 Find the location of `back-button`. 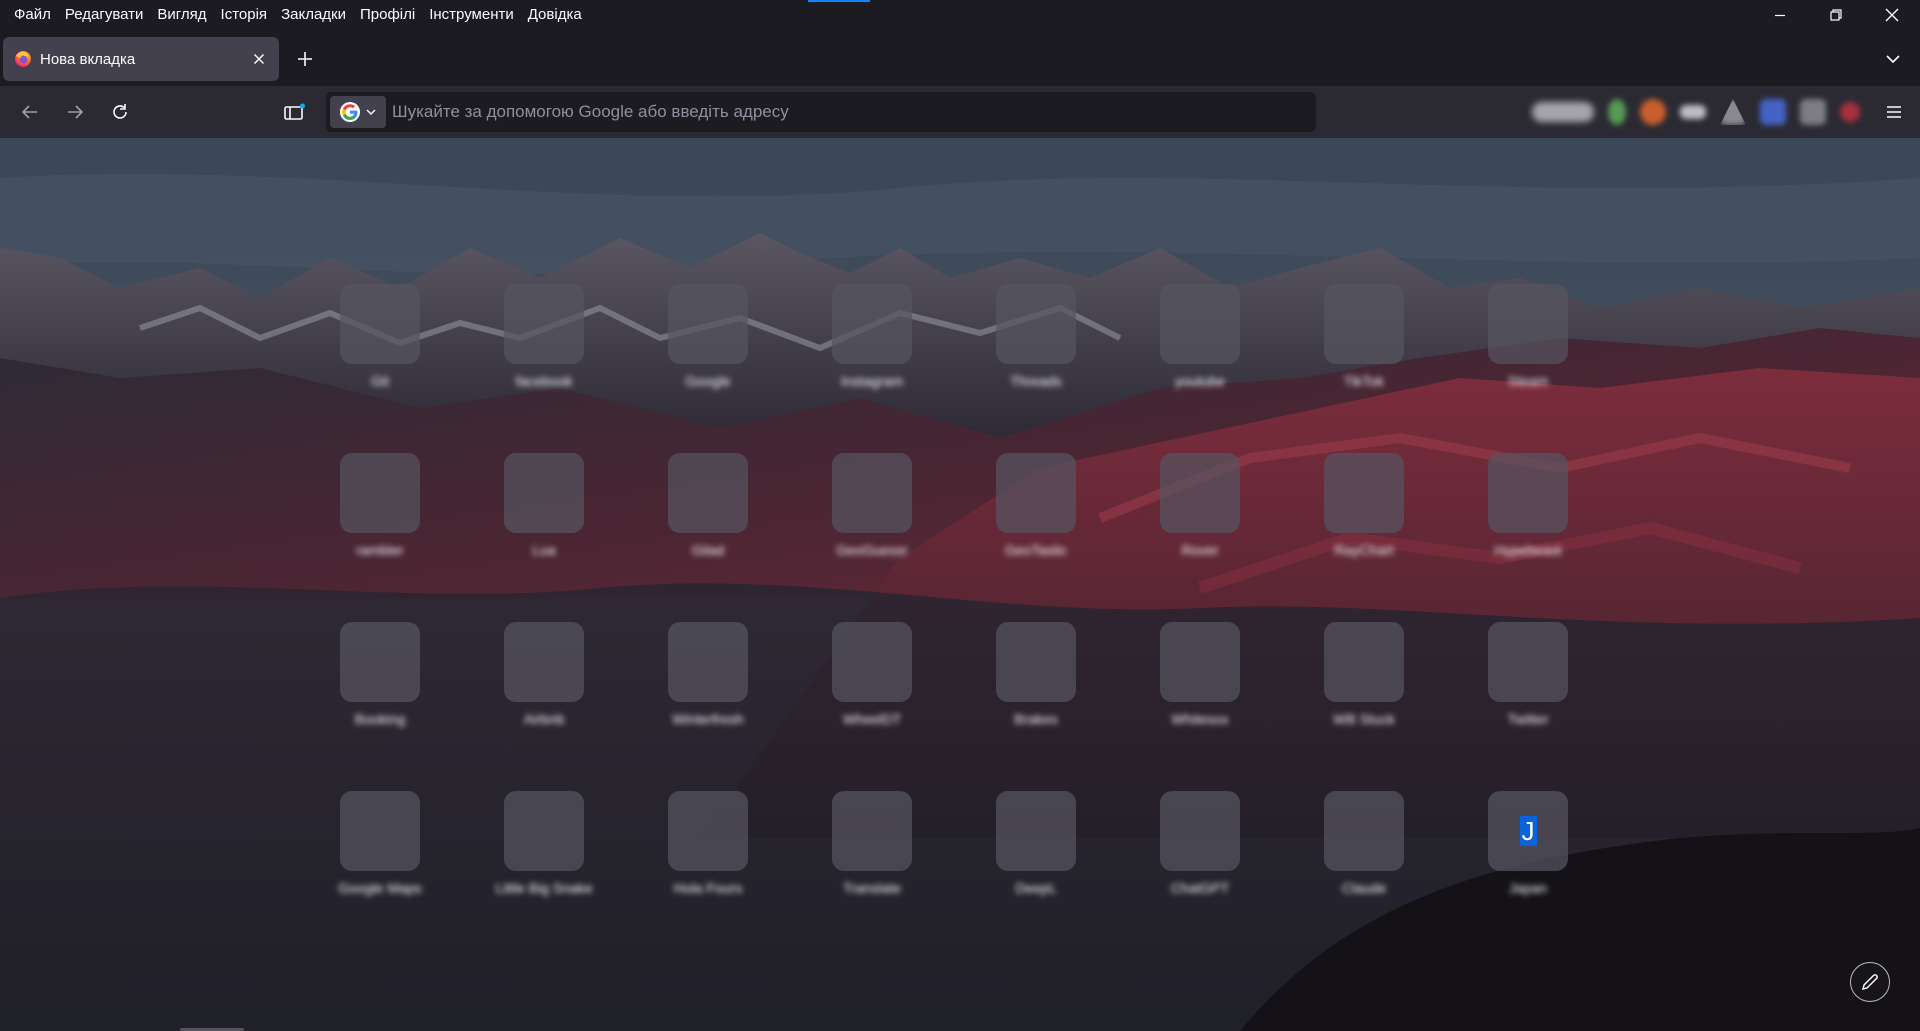

back-button is located at coordinates (30, 112).